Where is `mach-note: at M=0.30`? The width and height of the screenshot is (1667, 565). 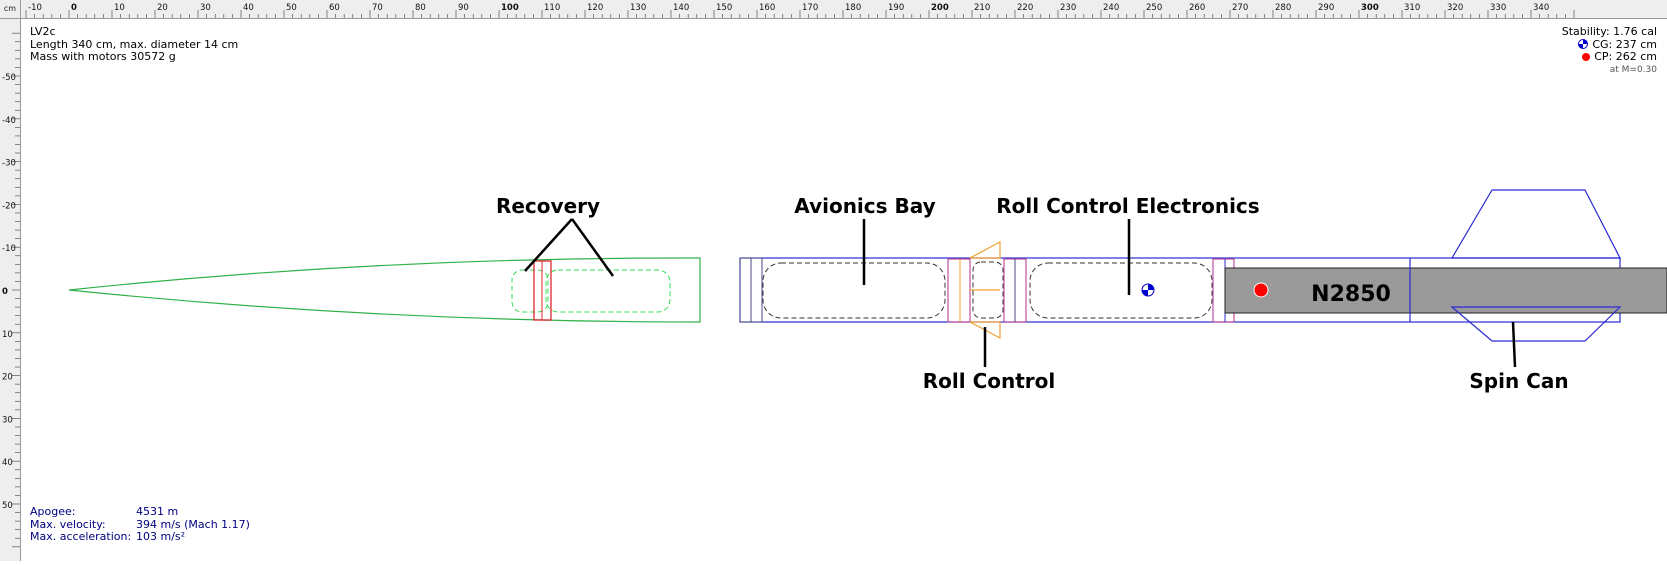
mach-note: at M=0.30 is located at coordinates (1633, 69).